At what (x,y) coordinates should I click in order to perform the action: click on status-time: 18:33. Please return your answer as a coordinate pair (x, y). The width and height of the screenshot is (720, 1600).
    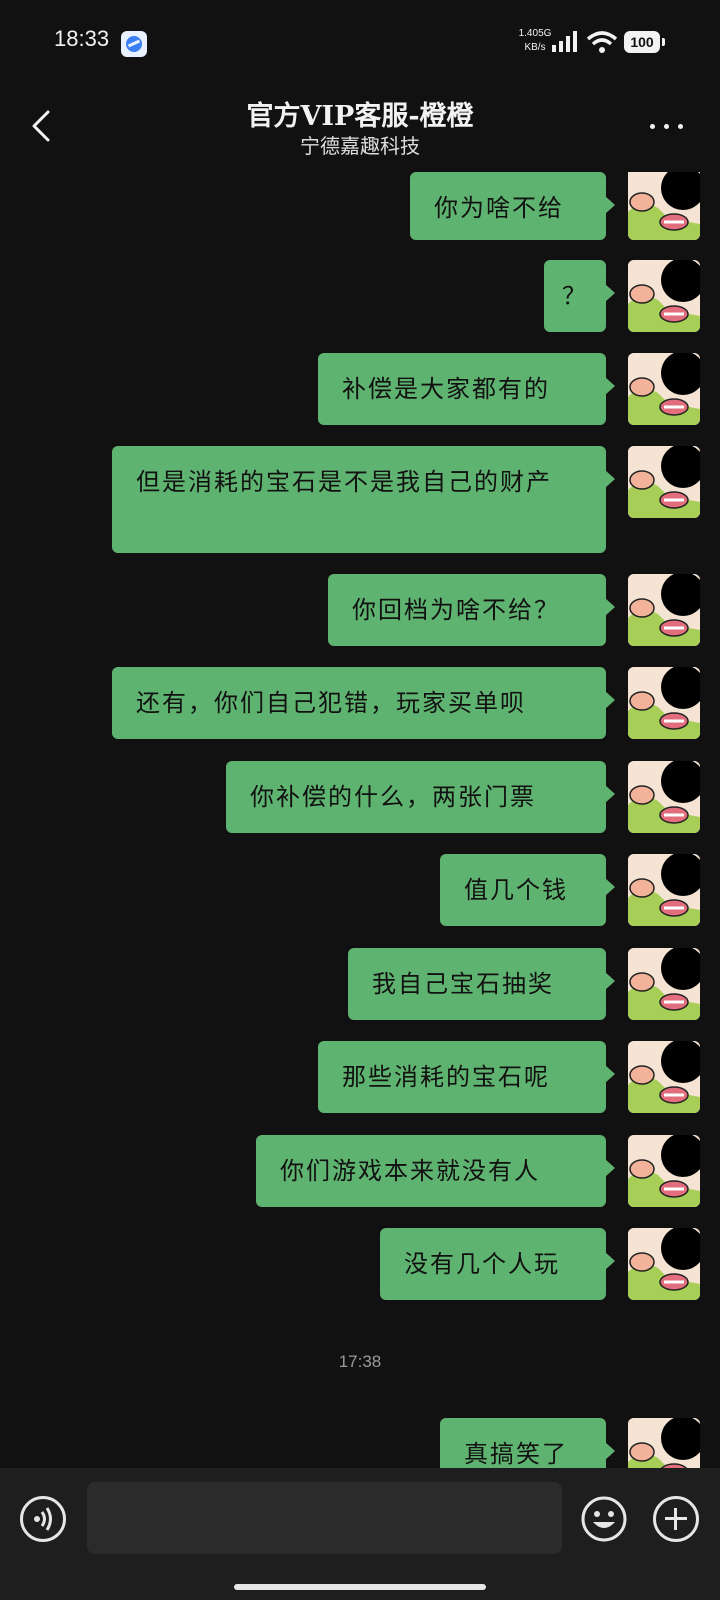
    Looking at the image, I should click on (82, 38).